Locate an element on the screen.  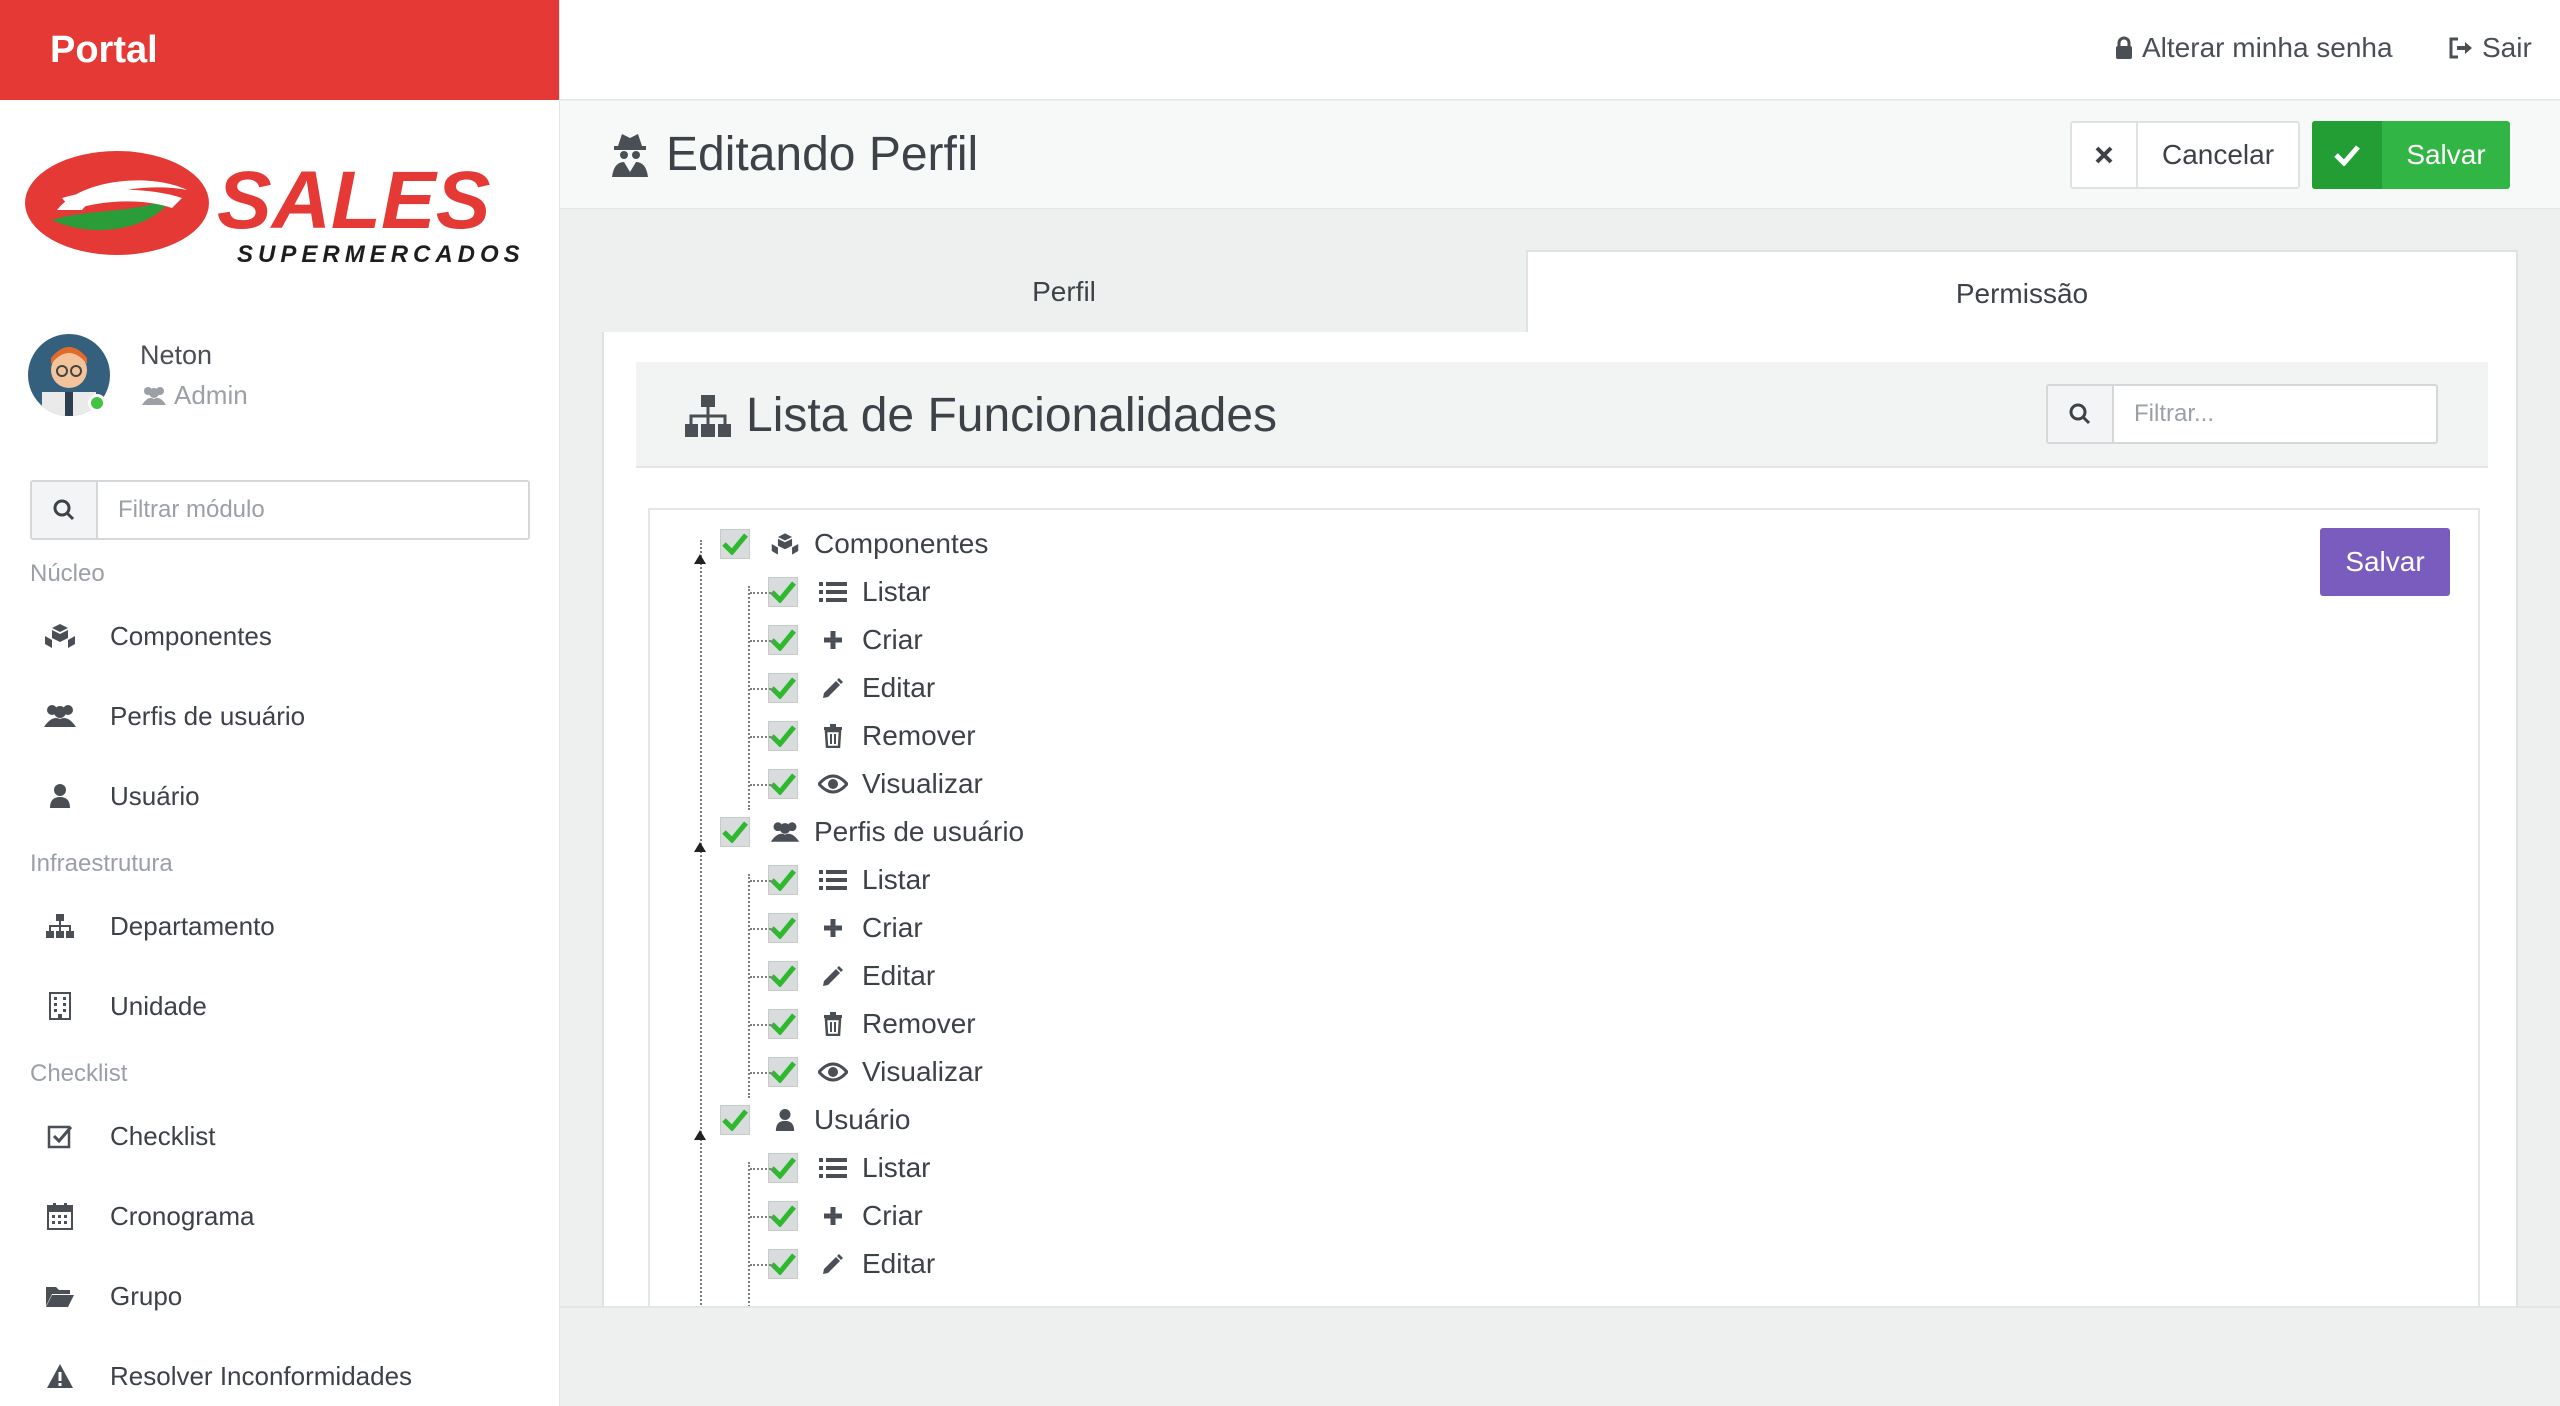
tree-toggle-componentes is located at coordinates (700, 559).